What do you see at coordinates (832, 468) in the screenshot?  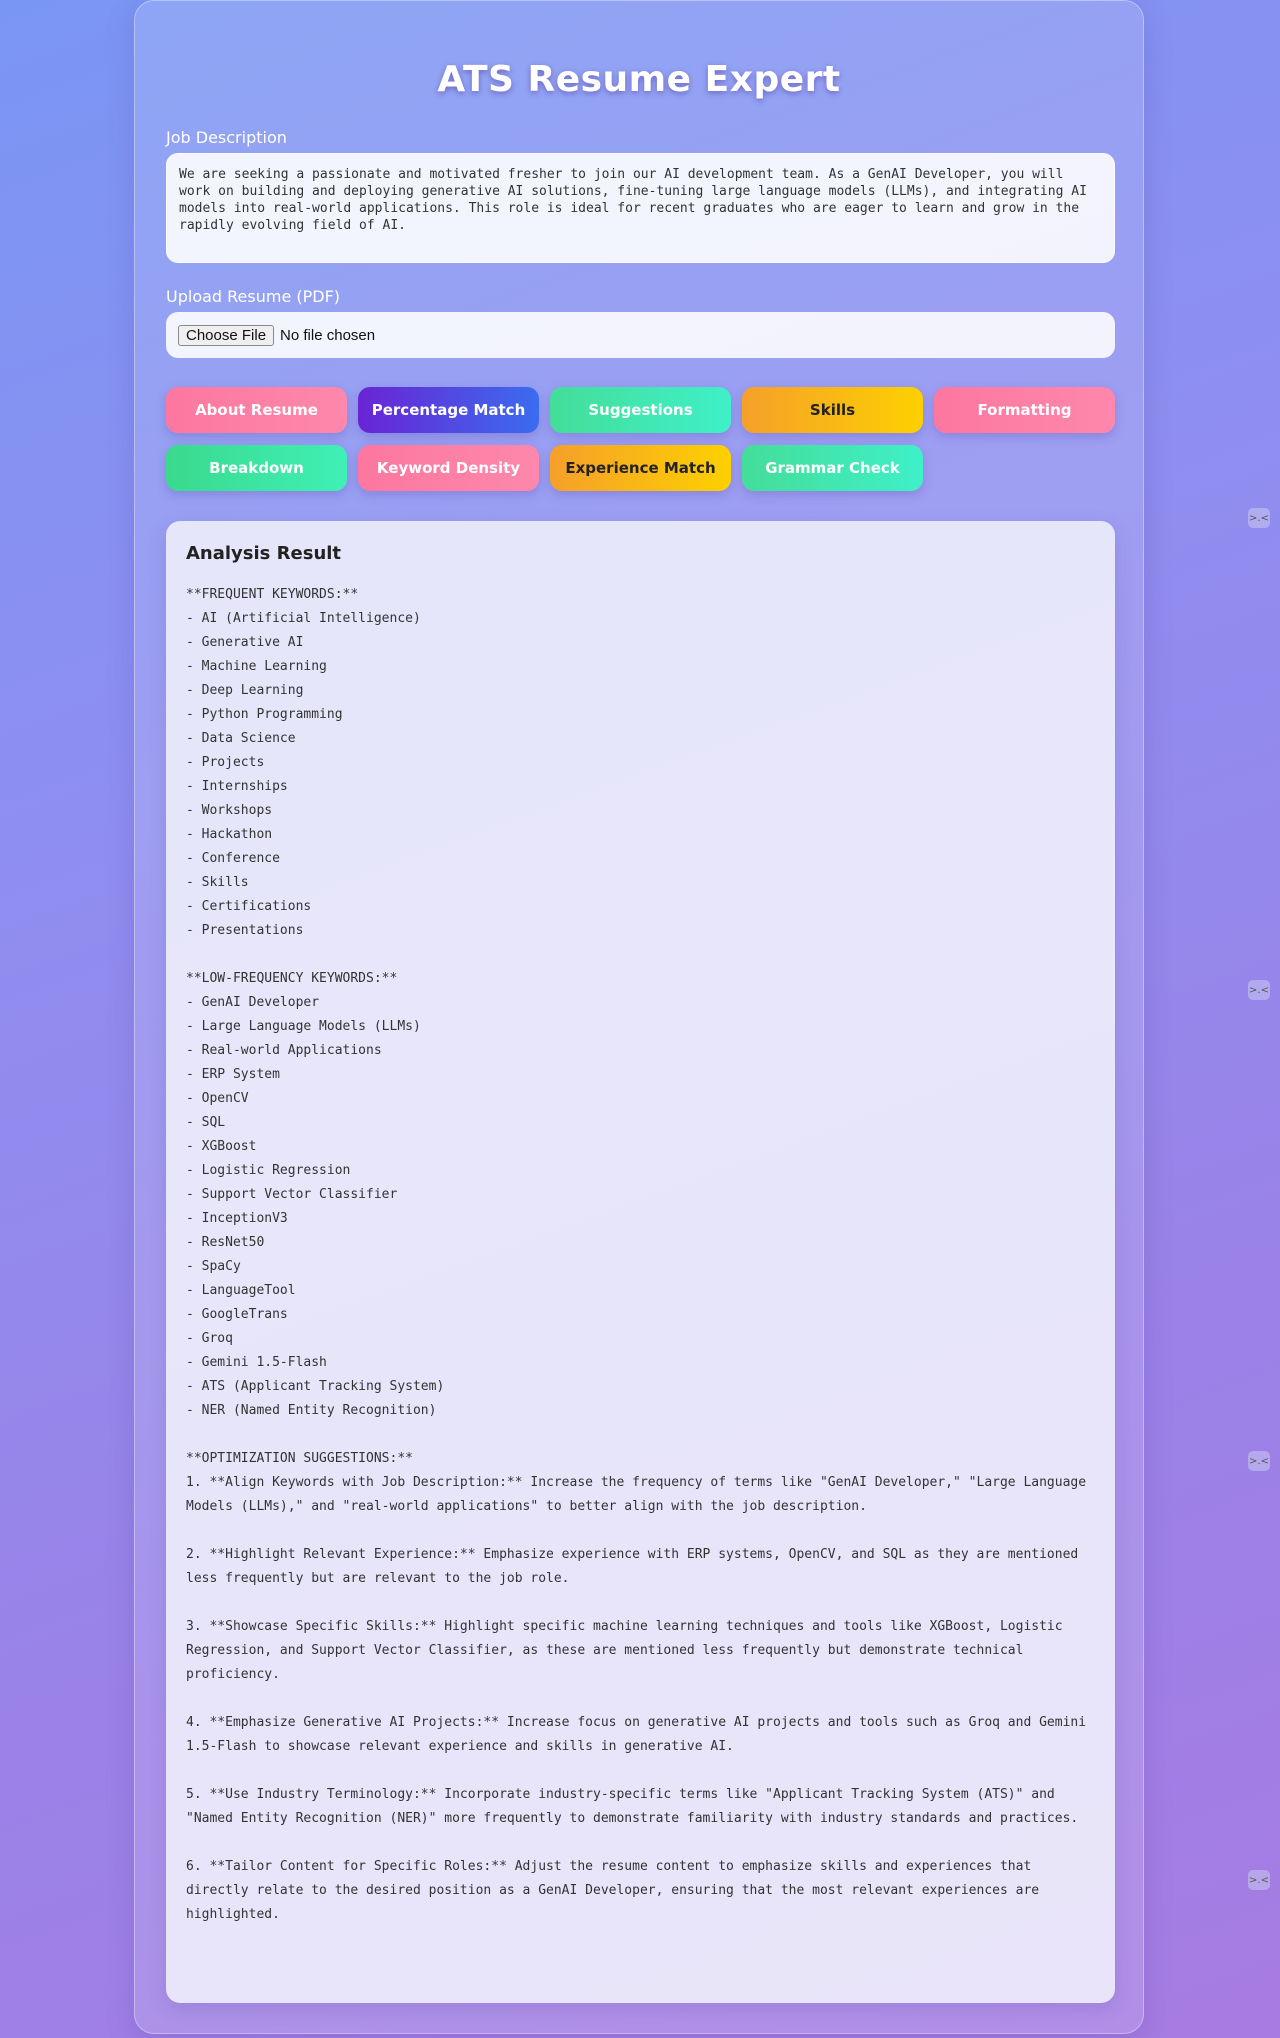 I see `grammar-check-button: Grammar Check` at bounding box center [832, 468].